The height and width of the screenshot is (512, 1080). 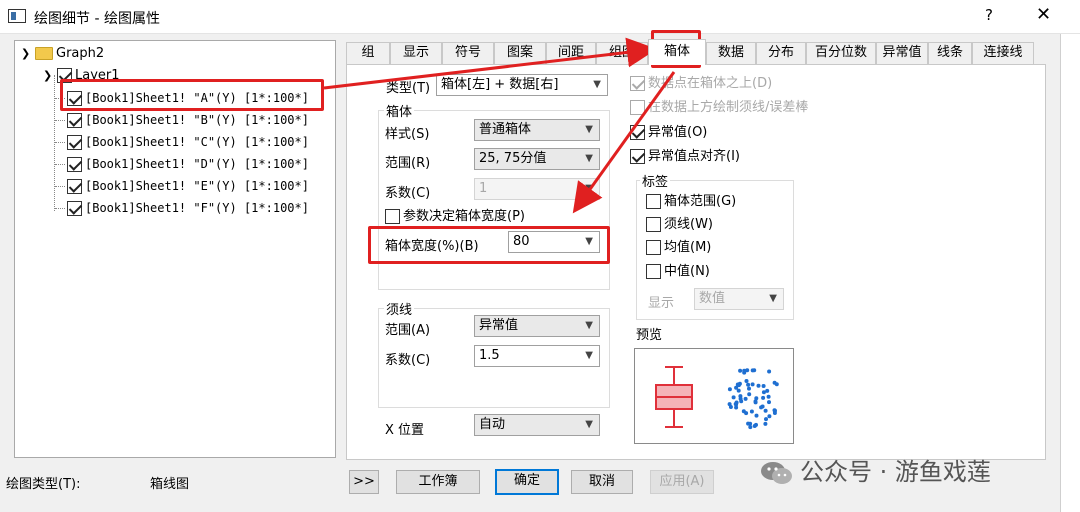 What do you see at coordinates (895, 472) in the screenshot?
I see `watermark-text: 公众号 · 游鱼戏莲` at bounding box center [895, 472].